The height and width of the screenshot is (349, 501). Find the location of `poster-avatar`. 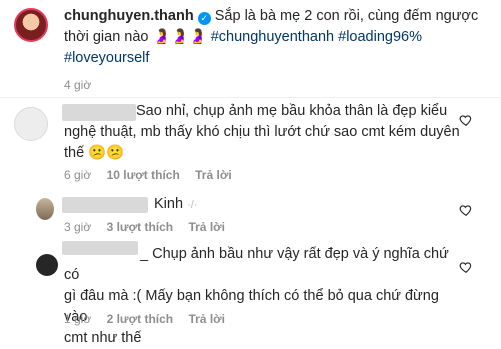

poster-avatar is located at coordinates (31, 25).